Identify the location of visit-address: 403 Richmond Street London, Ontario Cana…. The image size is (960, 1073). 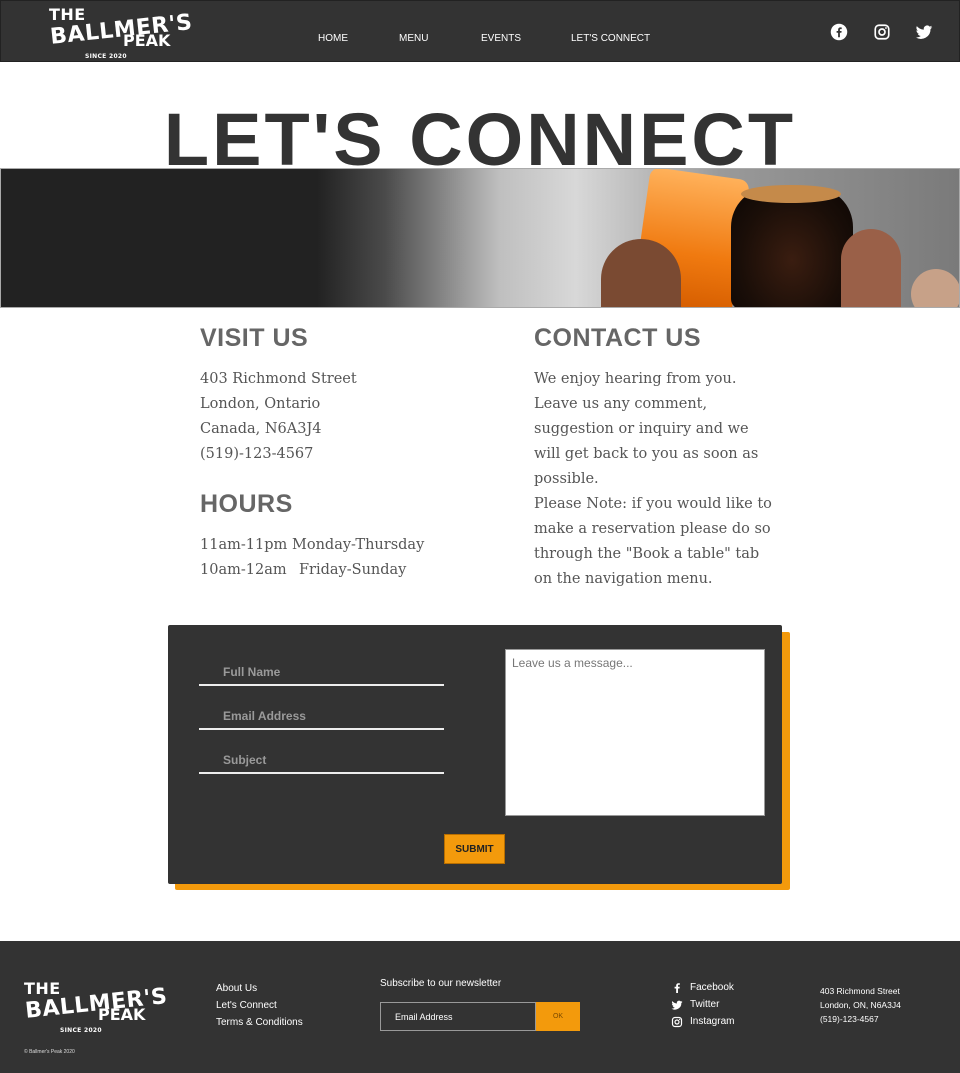
(278, 417).